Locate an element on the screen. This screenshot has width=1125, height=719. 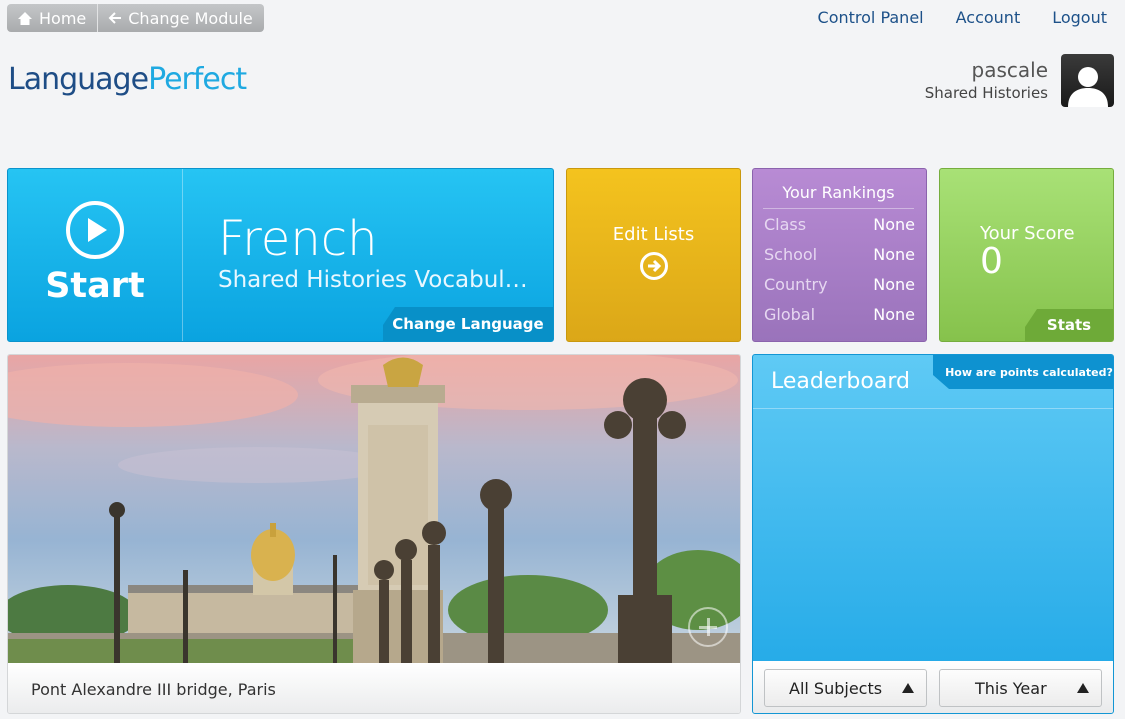
home-icon is located at coordinates (25, 18).